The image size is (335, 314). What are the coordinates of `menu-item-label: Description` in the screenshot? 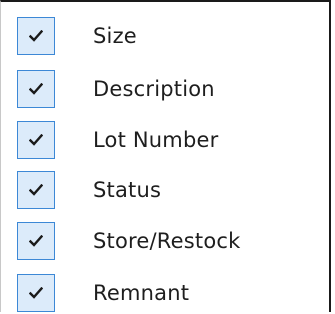 It's located at (154, 89).